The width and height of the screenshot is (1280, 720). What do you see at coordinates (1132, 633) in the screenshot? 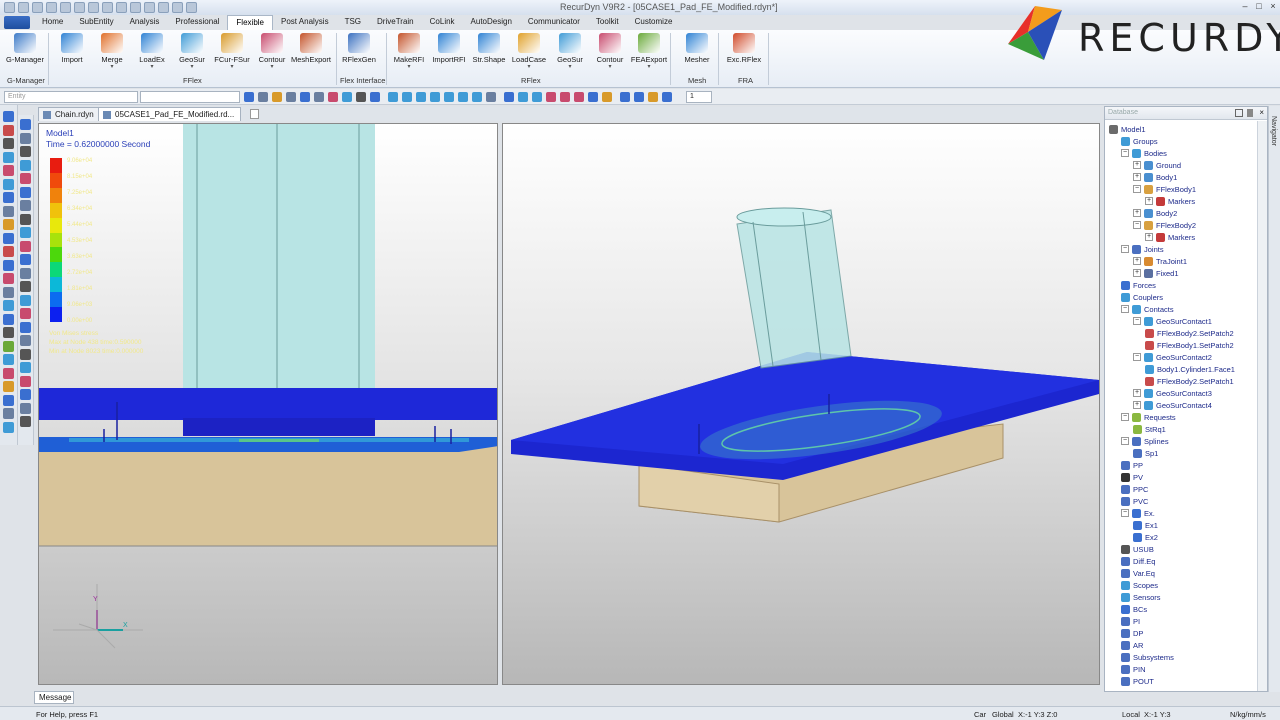
I see `tree-item: DP` at bounding box center [1132, 633].